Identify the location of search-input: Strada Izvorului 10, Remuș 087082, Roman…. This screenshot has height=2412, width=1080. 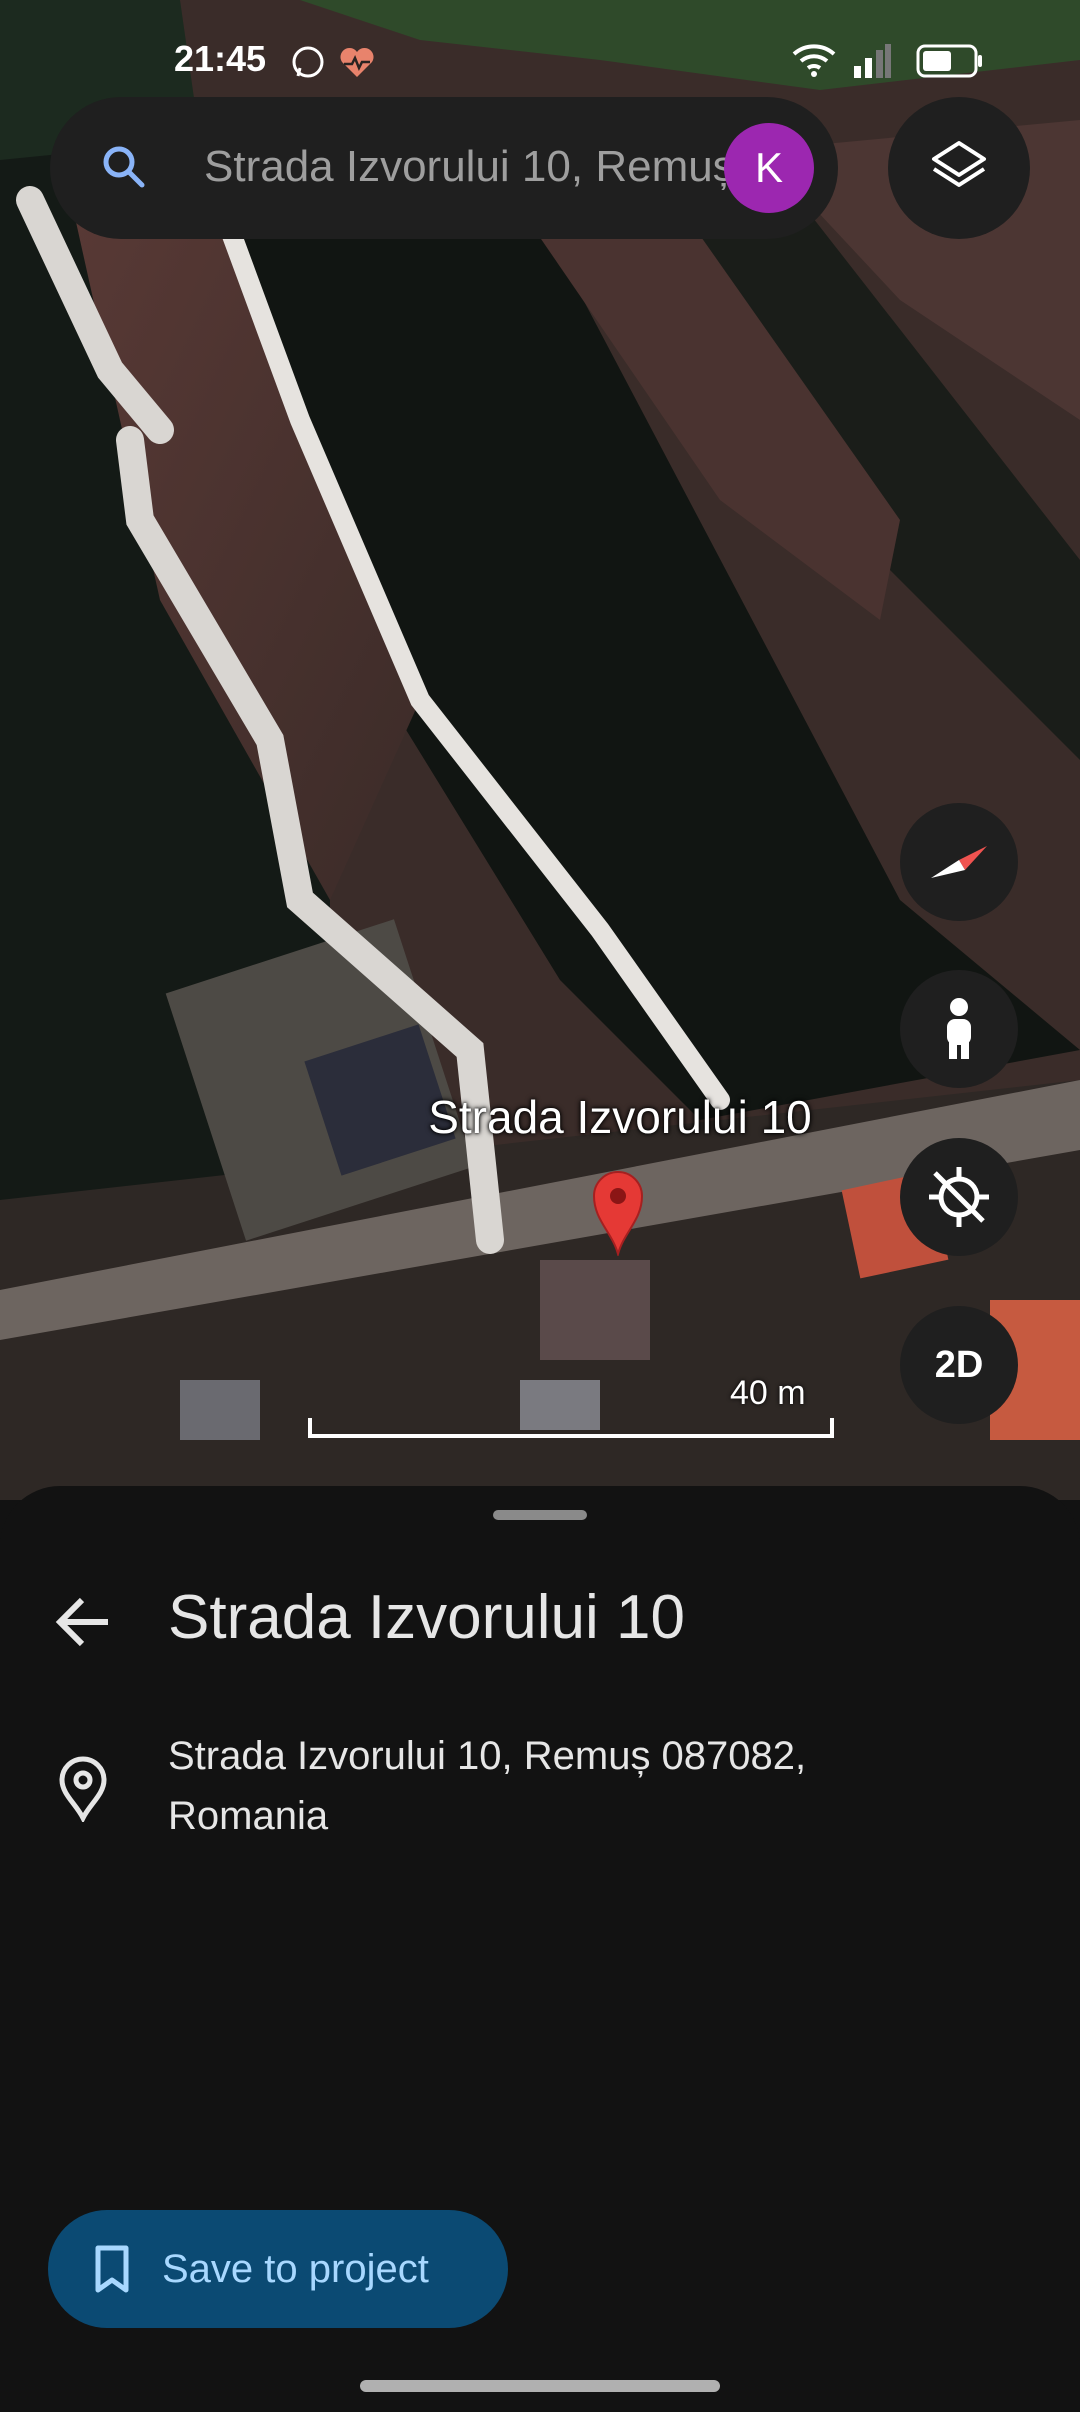
(474, 167).